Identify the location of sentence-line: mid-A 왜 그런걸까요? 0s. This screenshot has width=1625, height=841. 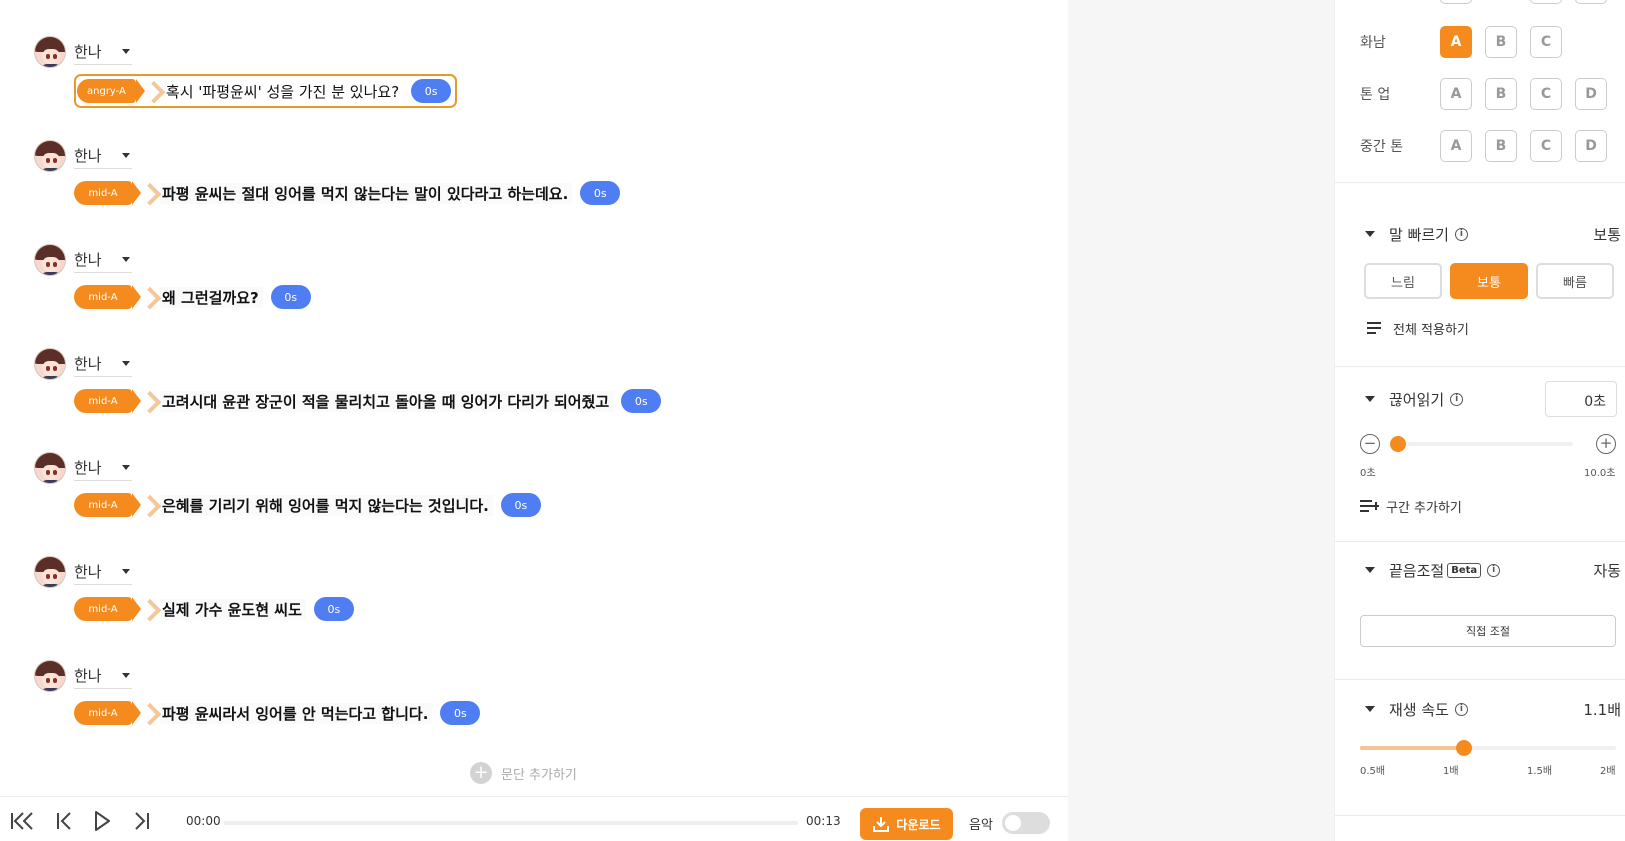
(192, 297).